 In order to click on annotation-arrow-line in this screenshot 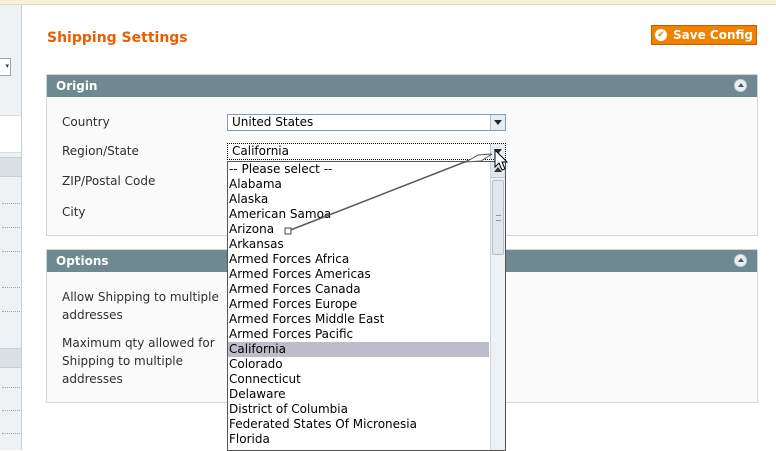, I will do `click(381, 194)`.